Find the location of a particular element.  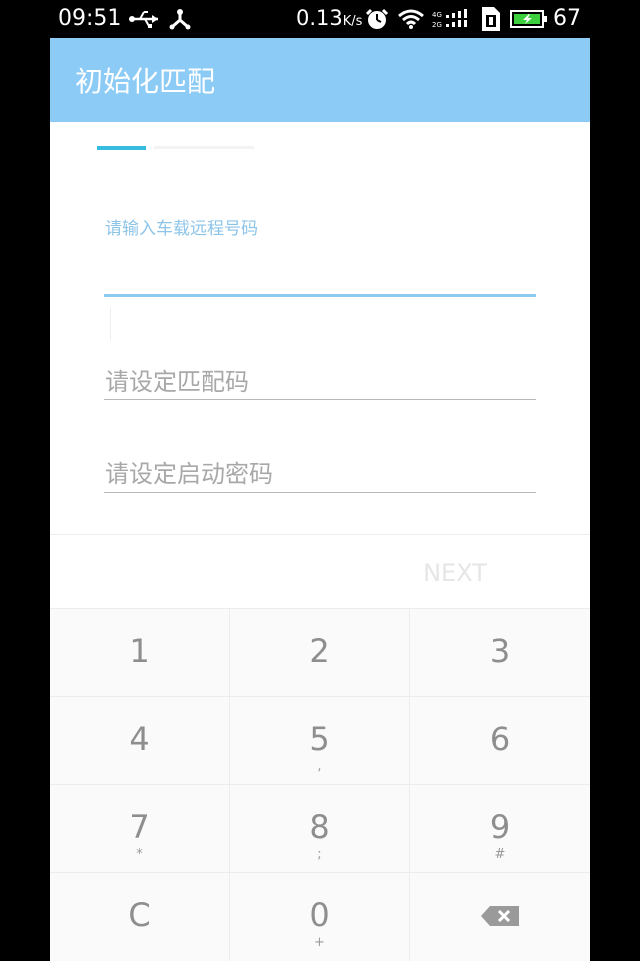

start-password-underline is located at coordinates (320, 492).